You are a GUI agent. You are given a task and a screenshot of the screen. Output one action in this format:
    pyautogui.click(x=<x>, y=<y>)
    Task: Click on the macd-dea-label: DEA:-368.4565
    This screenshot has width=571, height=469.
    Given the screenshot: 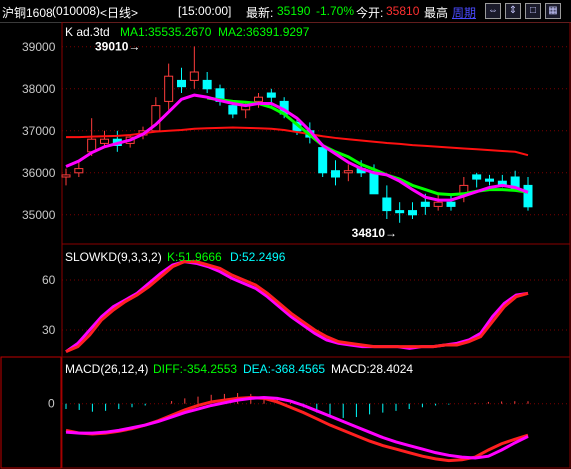 What is the action you would take?
    pyautogui.click(x=284, y=369)
    